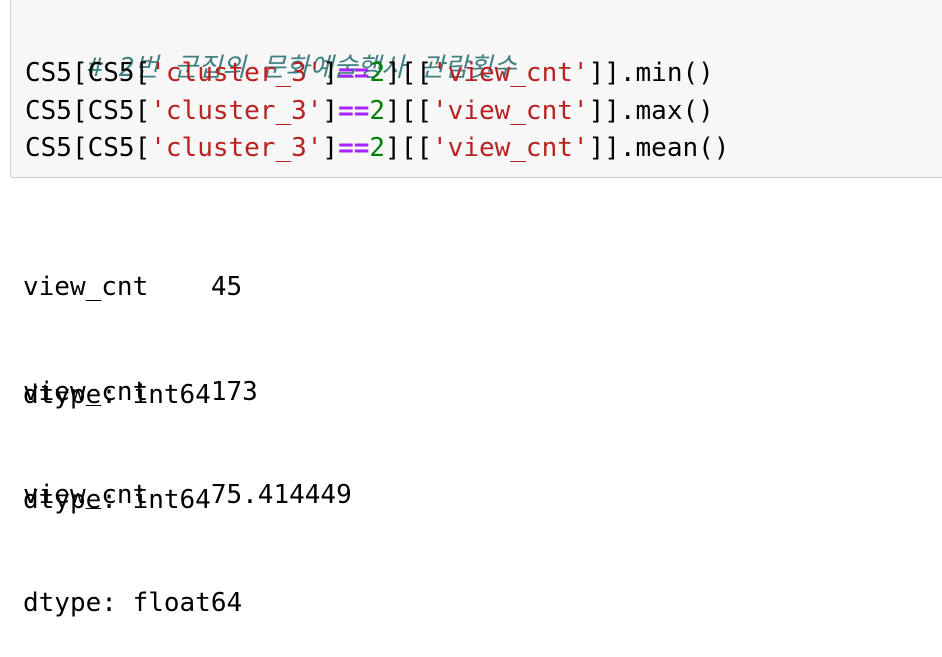 The image size is (942, 657). Describe the element at coordinates (651, 111) in the screenshot. I see `code-token-suffix: ]].max()` at that location.